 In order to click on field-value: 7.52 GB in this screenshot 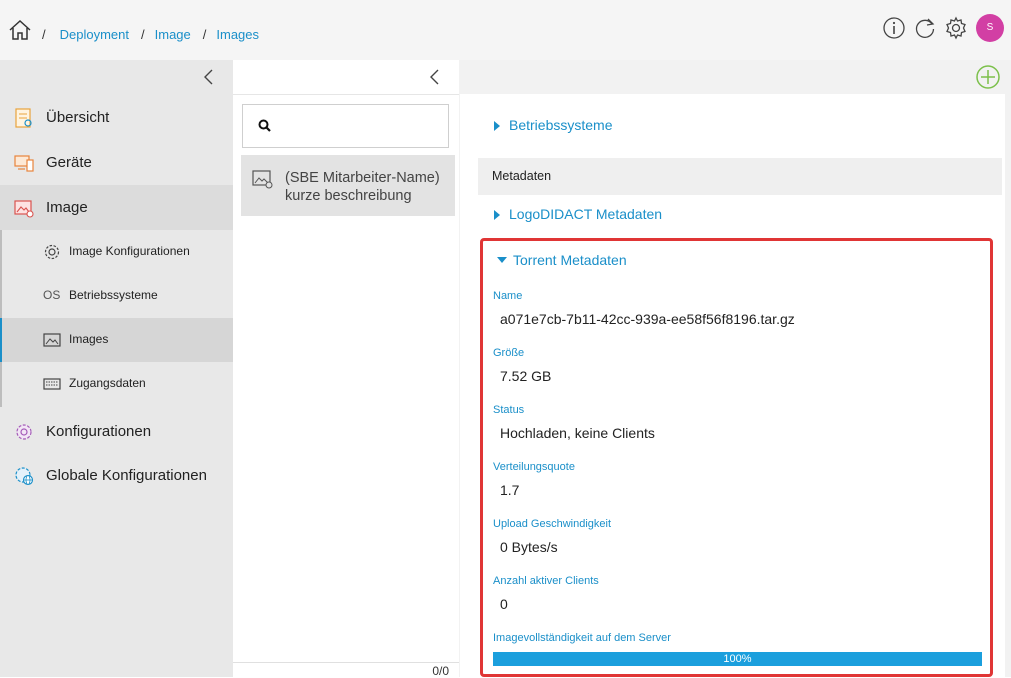, I will do `click(526, 376)`.